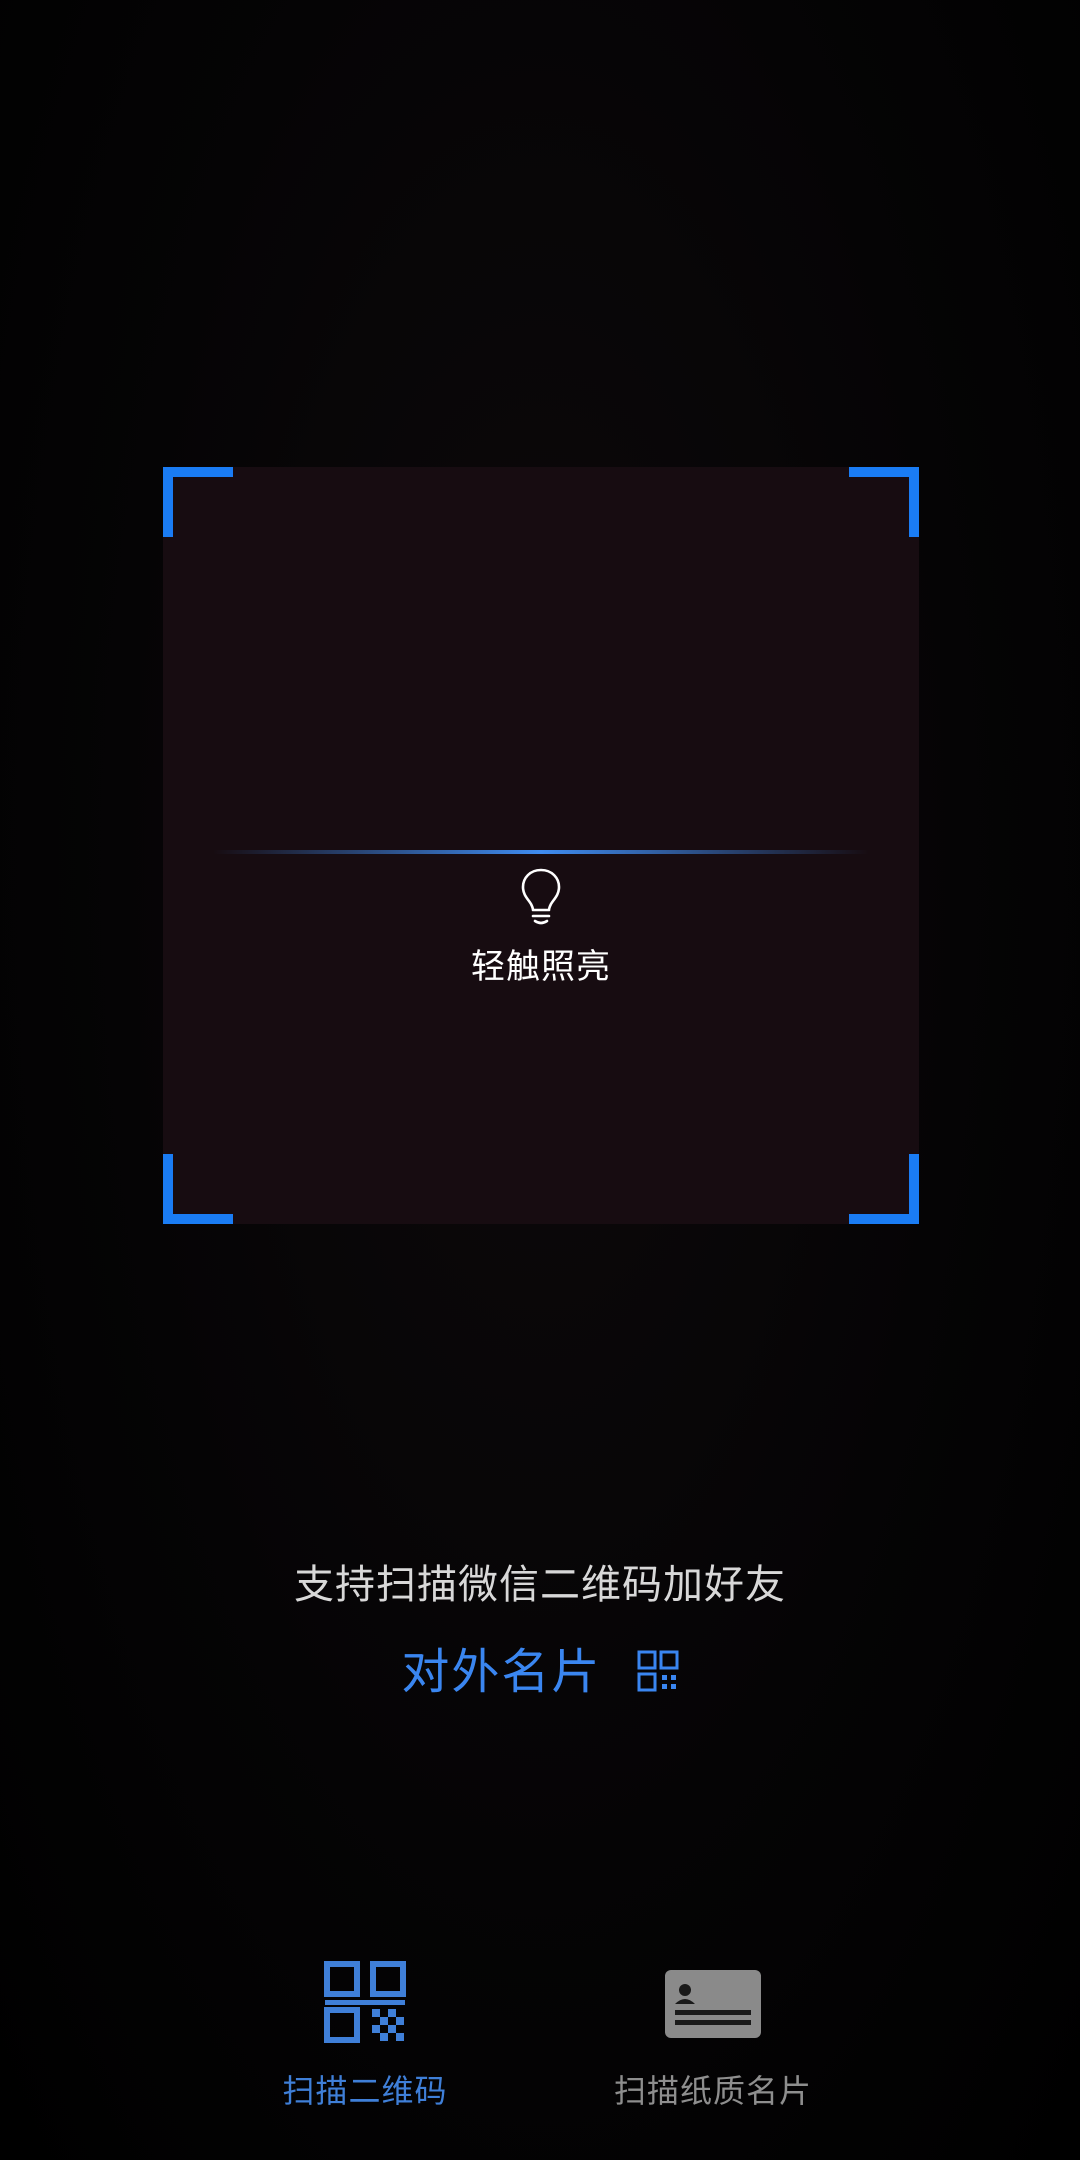  What do you see at coordinates (198, 1189) in the screenshot?
I see `scan-corner-bottom-left` at bounding box center [198, 1189].